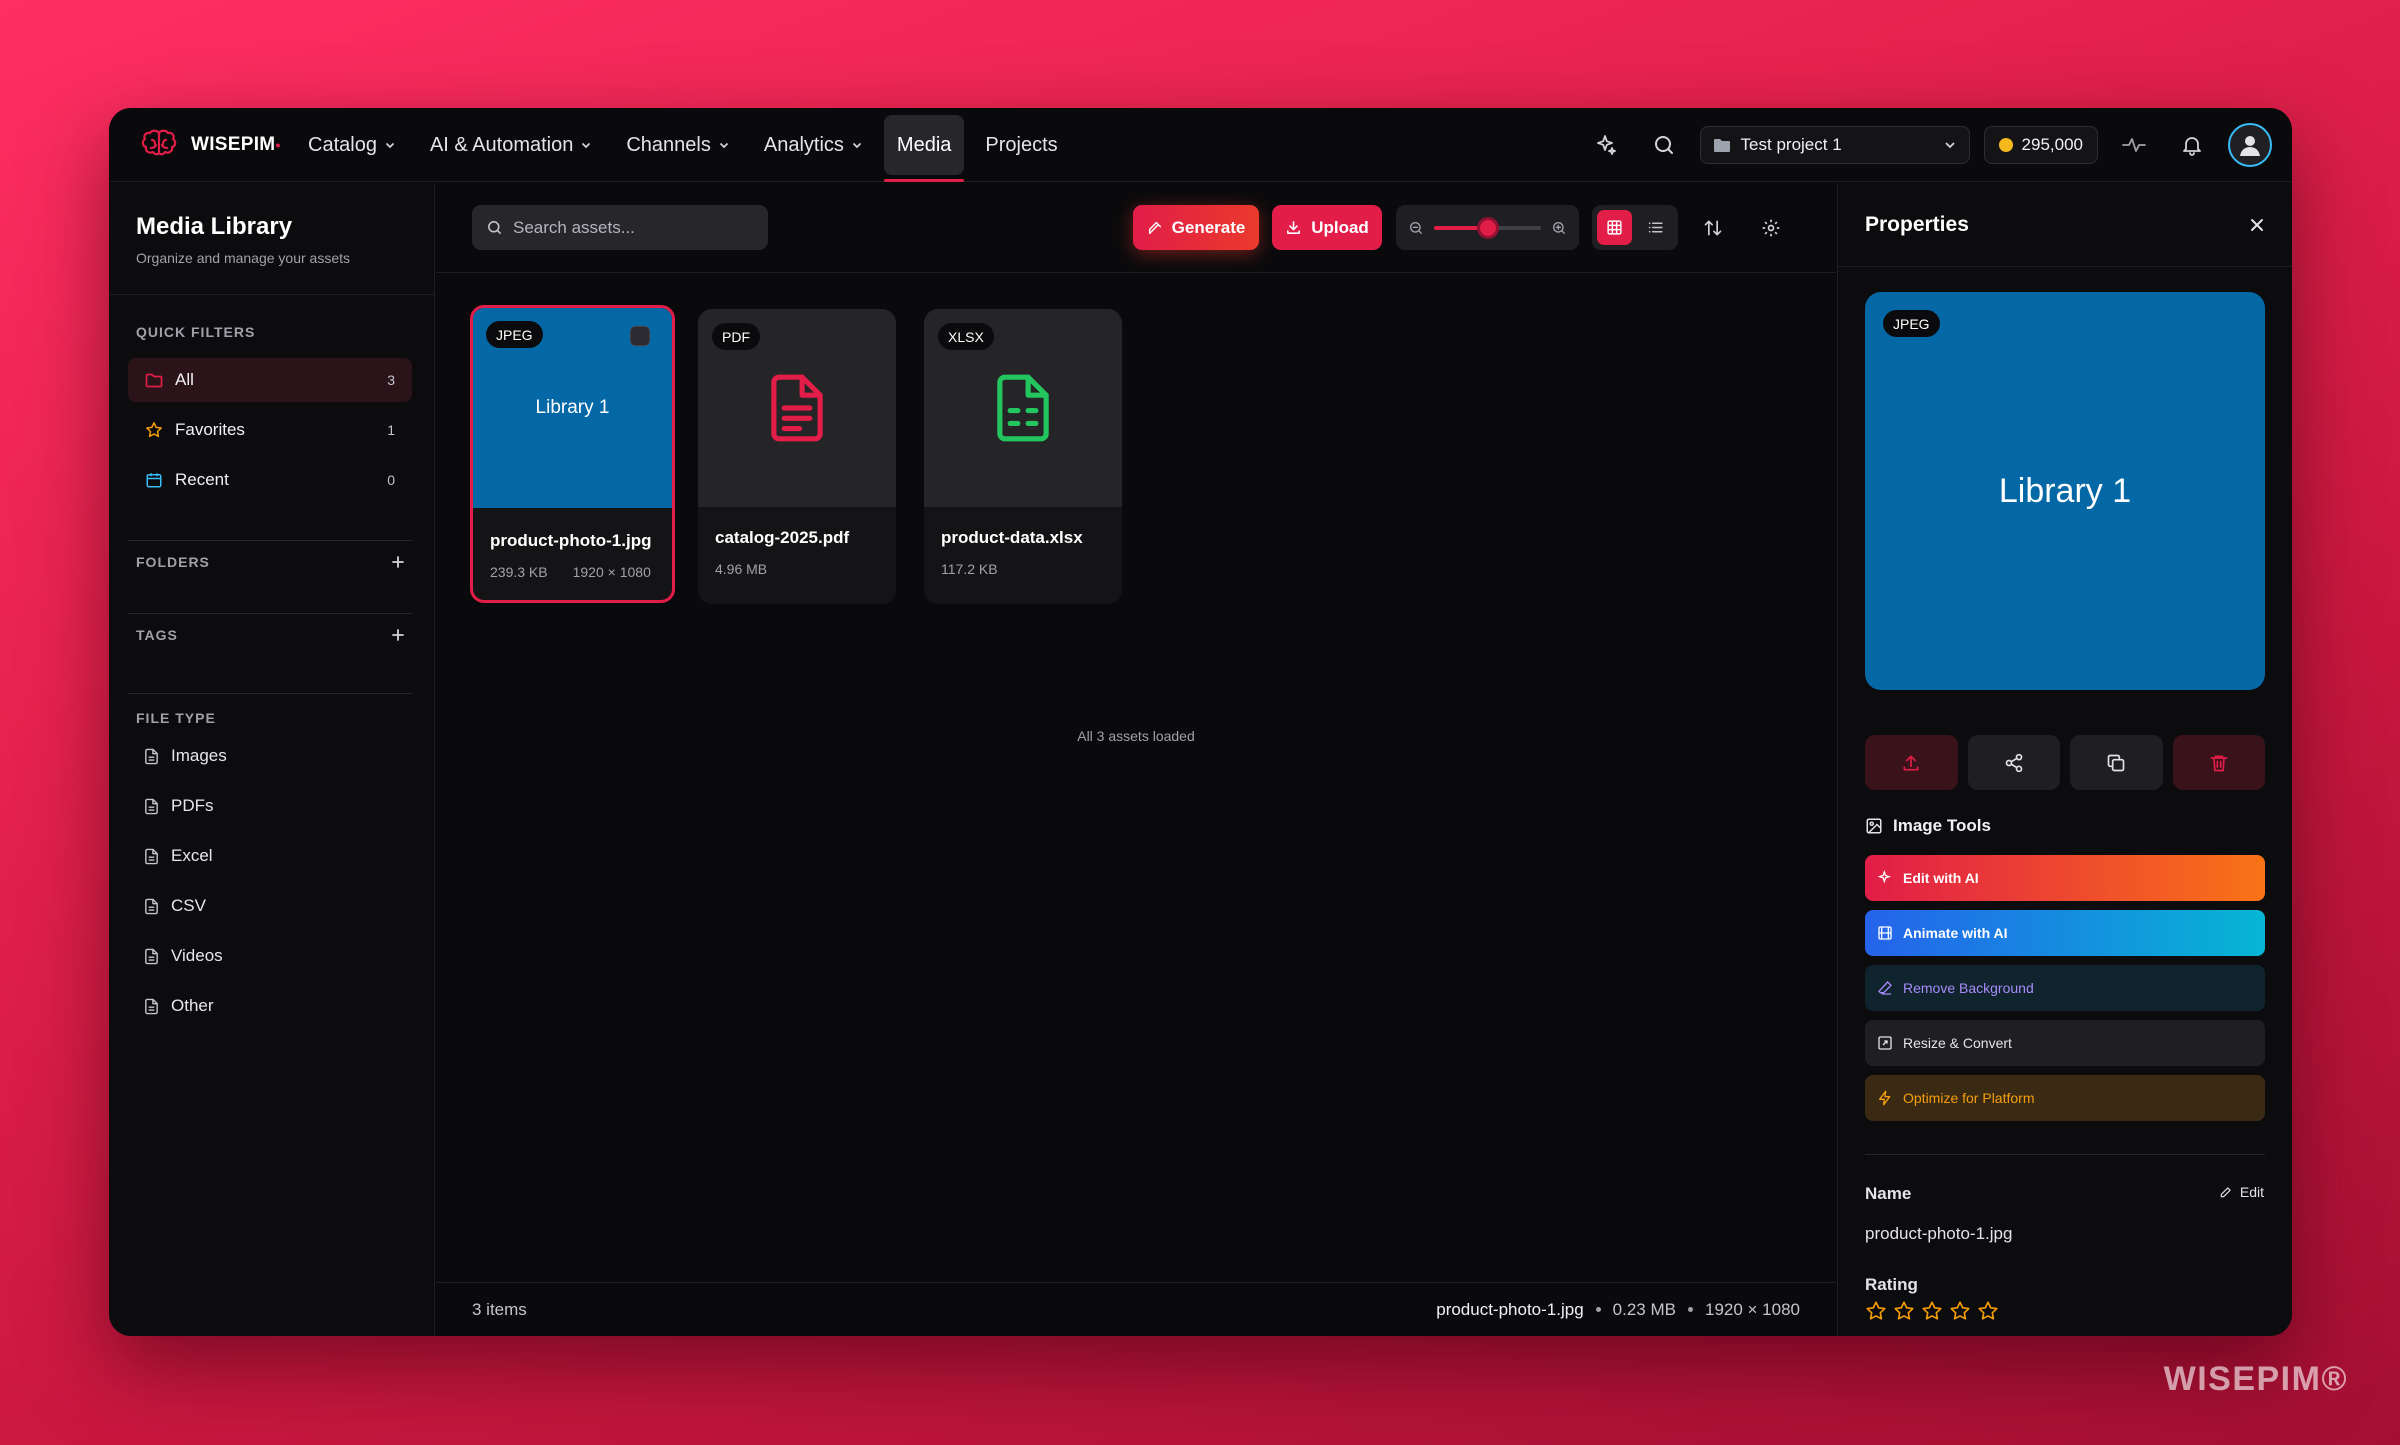  I want to click on tool-label: Optimize for Platform, so click(1969, 1098).